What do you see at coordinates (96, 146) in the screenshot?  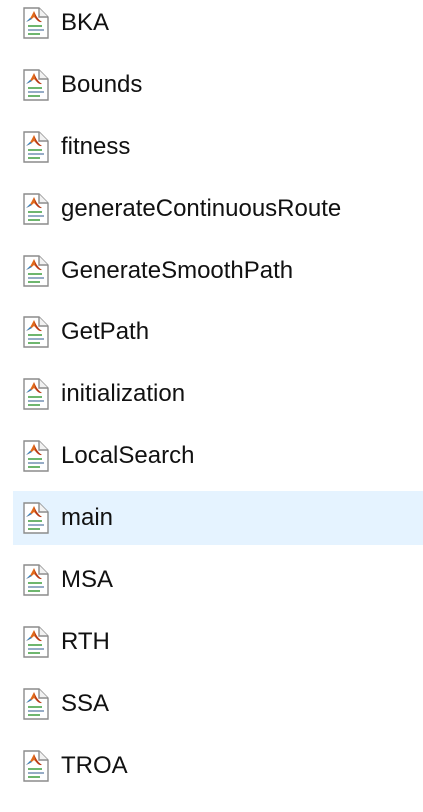 I see `file-name: fitness` at bounding box center [96, 146].